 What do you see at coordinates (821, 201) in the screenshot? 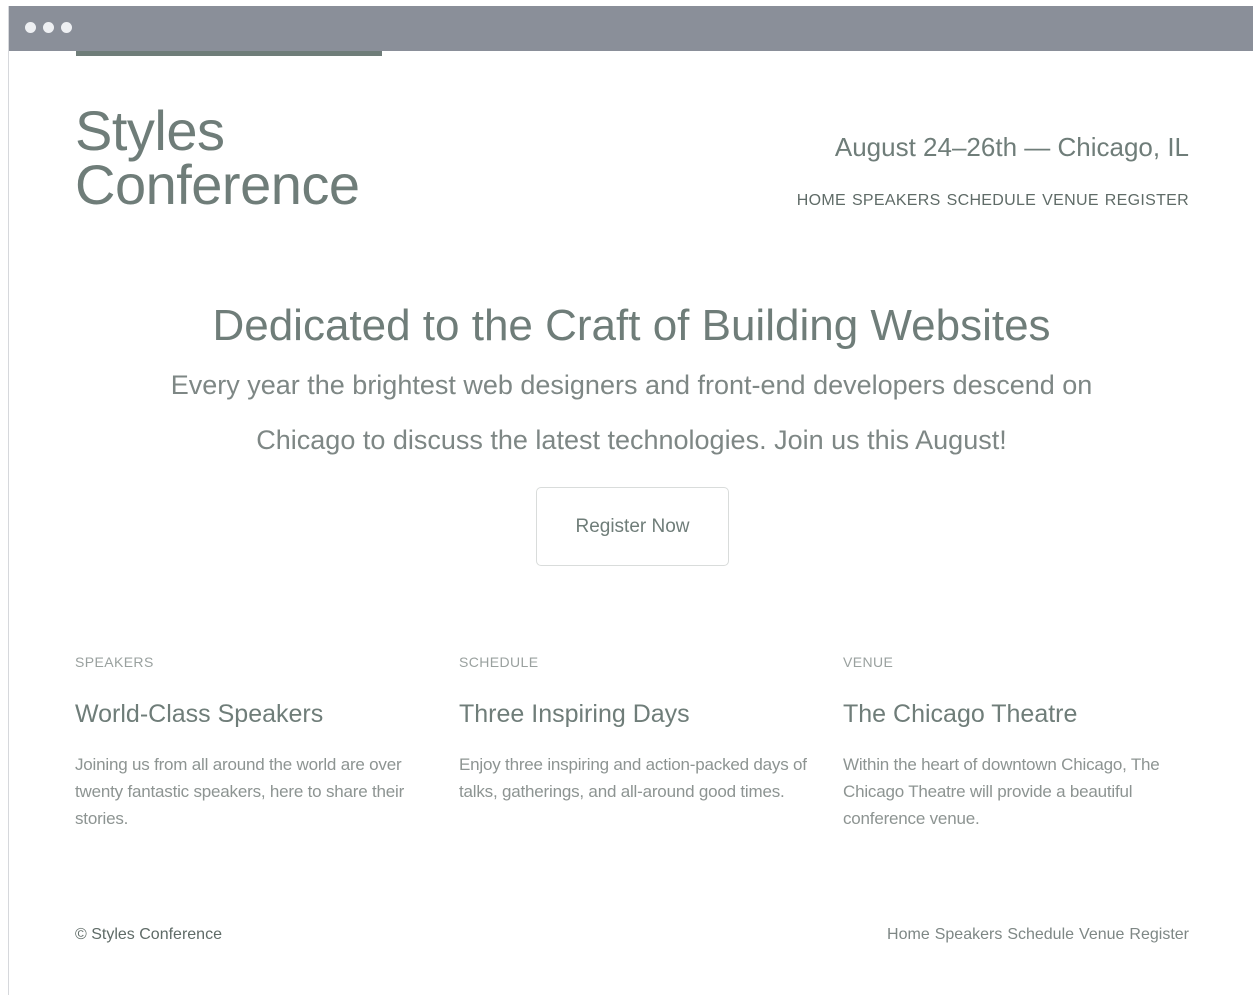
I see `nav-home: HOME` at bounding box center [821, 201].